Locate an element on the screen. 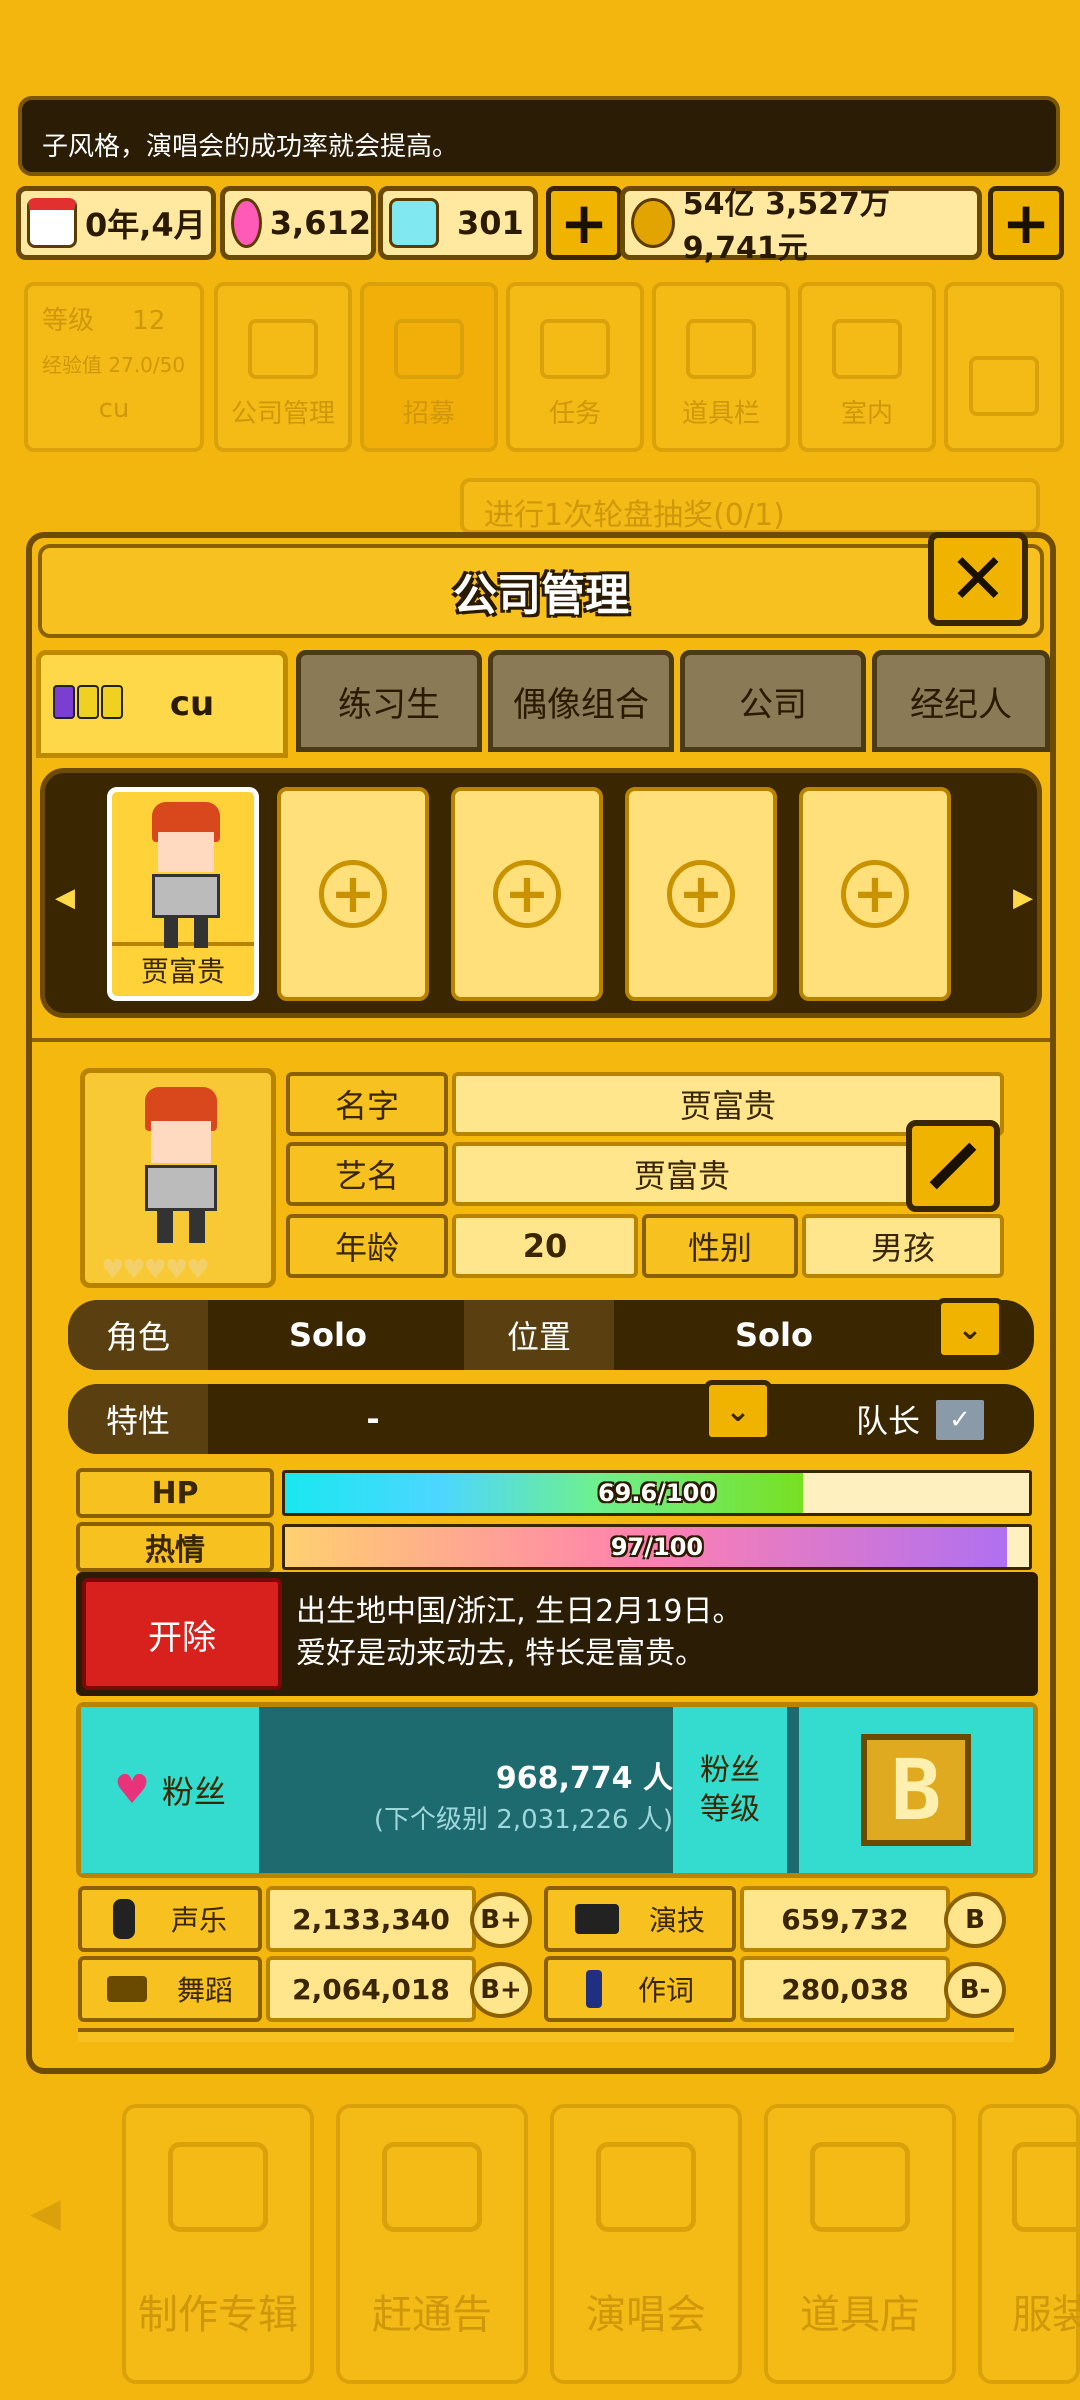 This screenshot has width=1080, height=2400. fire-label: 开除 is located at coordinates (182, 1637).